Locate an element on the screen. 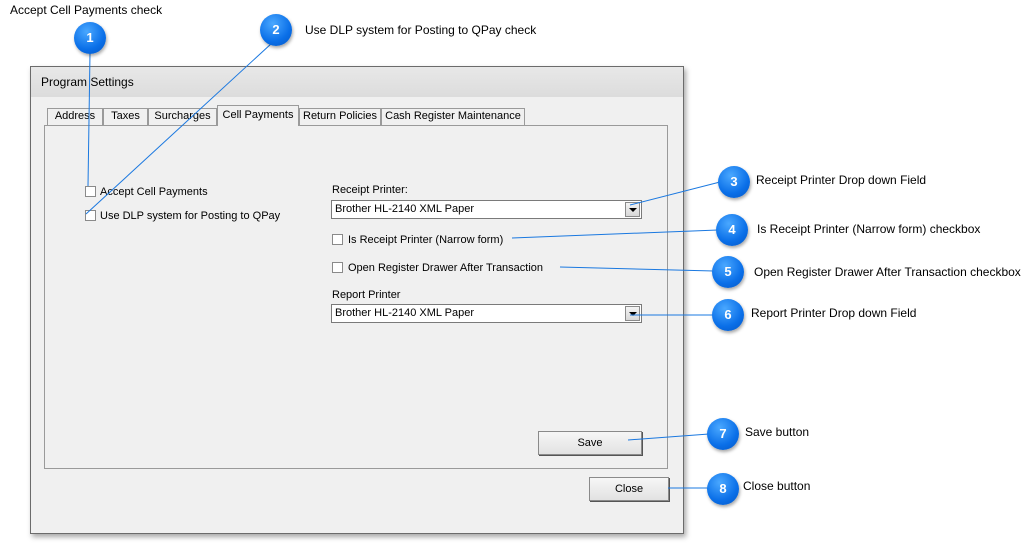 The height and width of the screenshot is (549, 1036). use-dlp-checkbox is located at coordinates (90, 215).